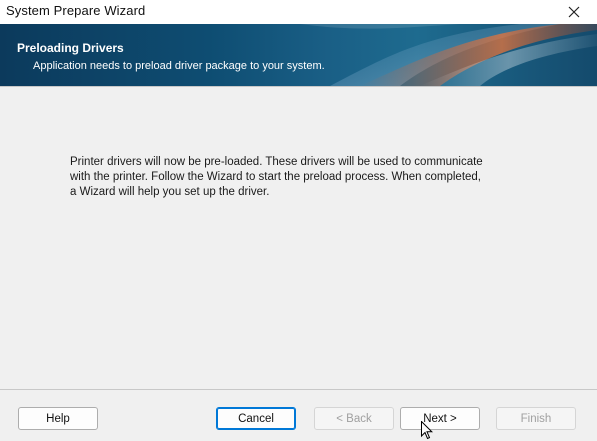 This screenshot has height=441, width=597. Describe the element at coordinates (70, 48) in the screenshot. I see `banner-title: Preloading Drivers` at that location.